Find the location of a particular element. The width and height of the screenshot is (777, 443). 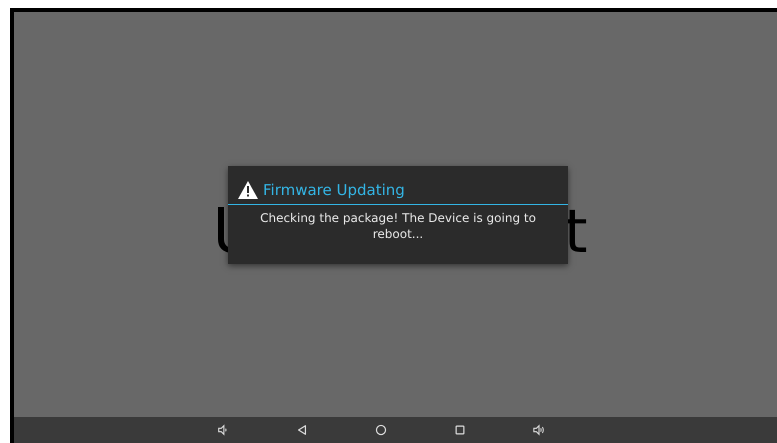

volume-up-button is located at coordinates (538, 430).